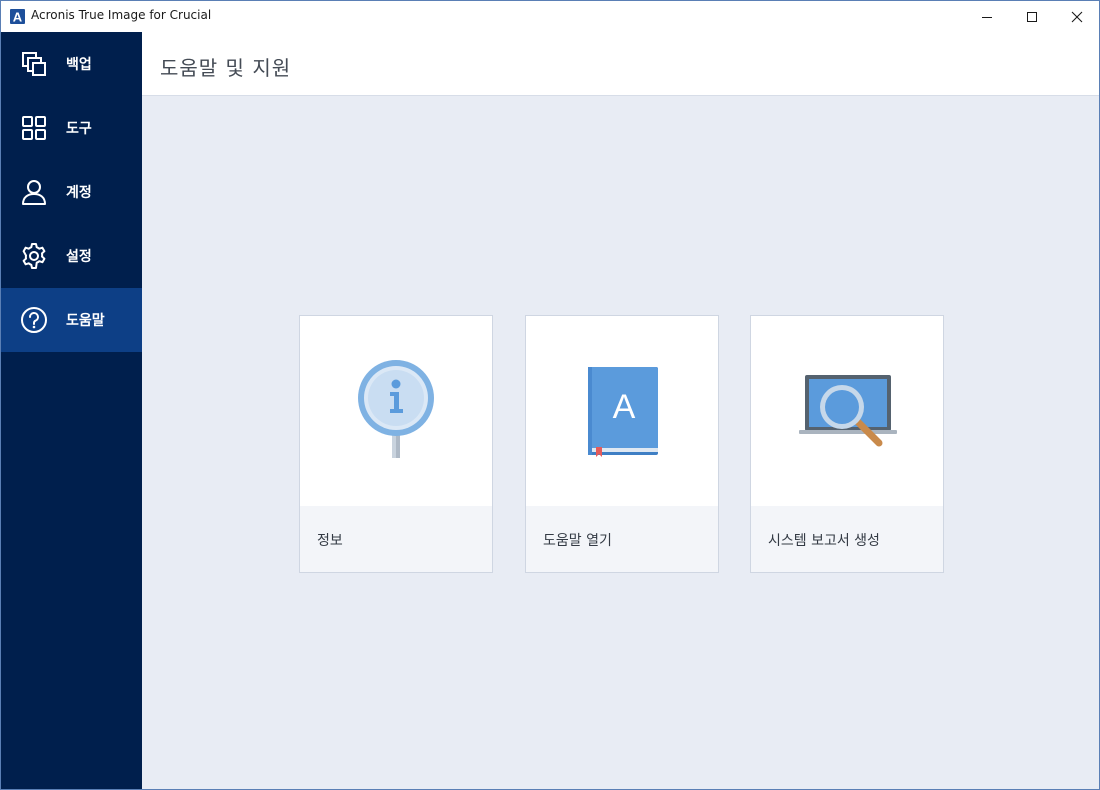 The height and width of the screenshot is (790, 1100). I want to click on minimize-icon, so click(987, 17).